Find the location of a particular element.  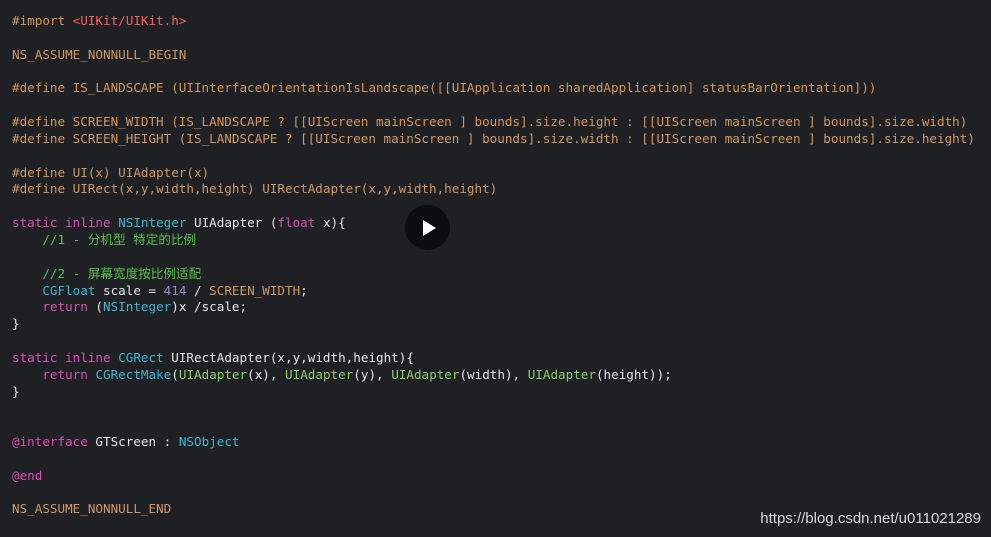

open-paren: ( is located at coordinates (175, 374).